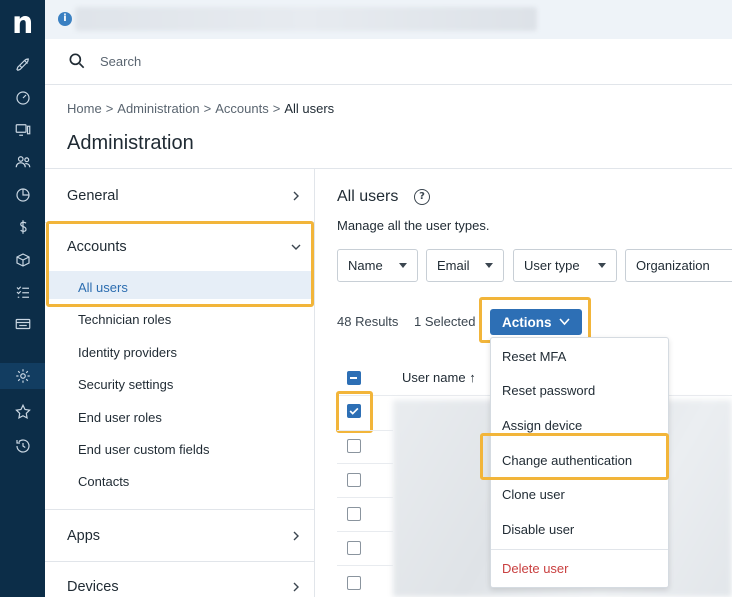 This screenshot has height=597, width=732. Describe the element at coordinates (83, 536) in the screenshot. I see `nav-section-apps: Apps` at that location.